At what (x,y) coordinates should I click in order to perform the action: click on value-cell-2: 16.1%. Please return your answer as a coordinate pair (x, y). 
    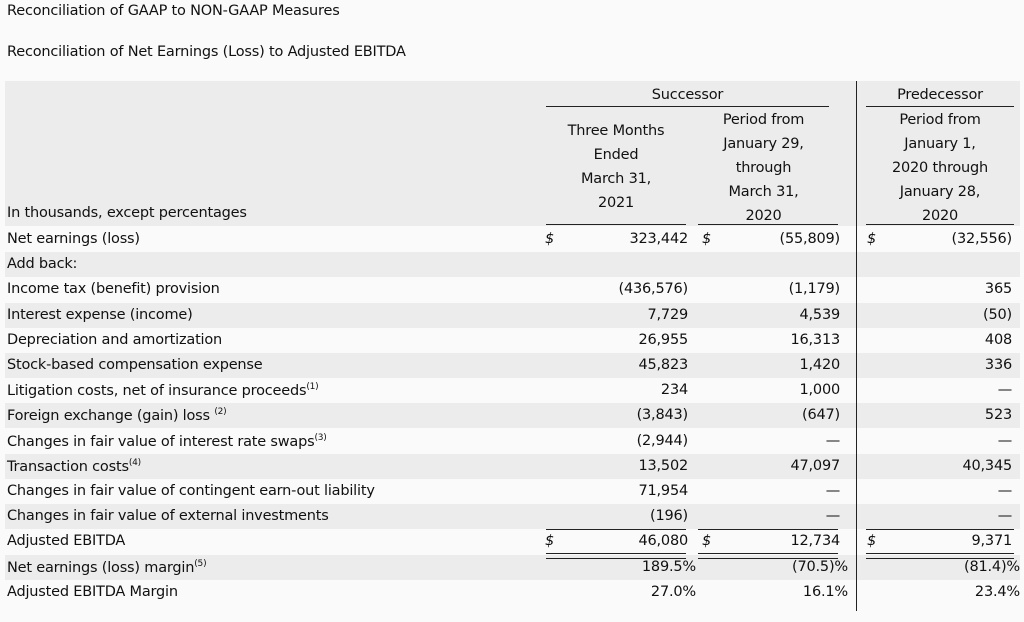
    Looking at the image, I should click on (825, 591).